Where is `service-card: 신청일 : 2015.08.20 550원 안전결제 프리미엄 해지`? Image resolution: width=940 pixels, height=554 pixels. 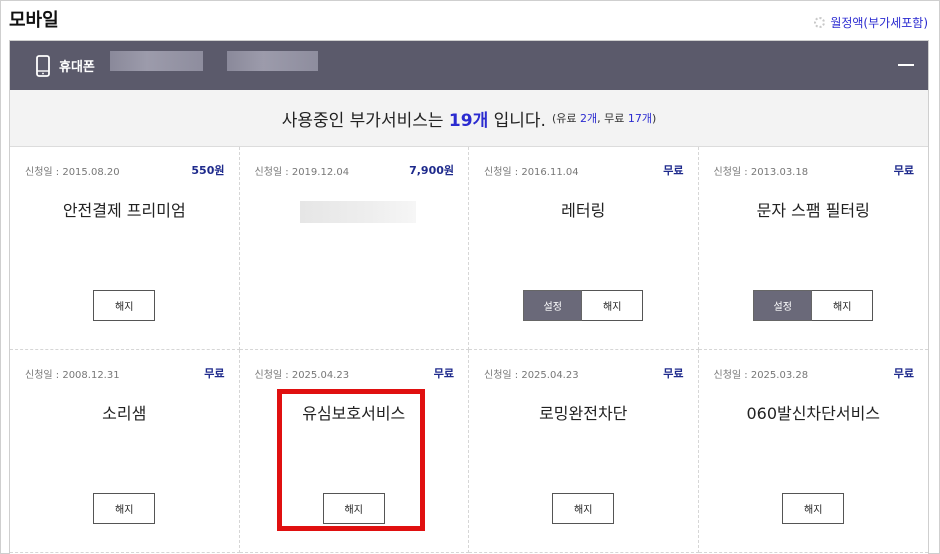 service-card: 신청일 : 2015.08.20 550원 안전결제 프리미엄 해지 is located at coordinates (125, 248).